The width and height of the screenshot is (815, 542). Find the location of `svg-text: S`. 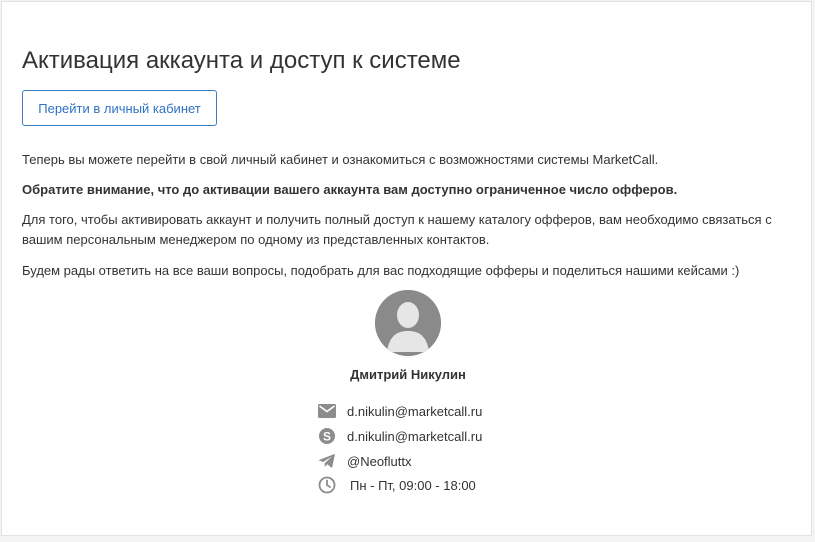

svg-text: S is located at coordinates (327, 437).